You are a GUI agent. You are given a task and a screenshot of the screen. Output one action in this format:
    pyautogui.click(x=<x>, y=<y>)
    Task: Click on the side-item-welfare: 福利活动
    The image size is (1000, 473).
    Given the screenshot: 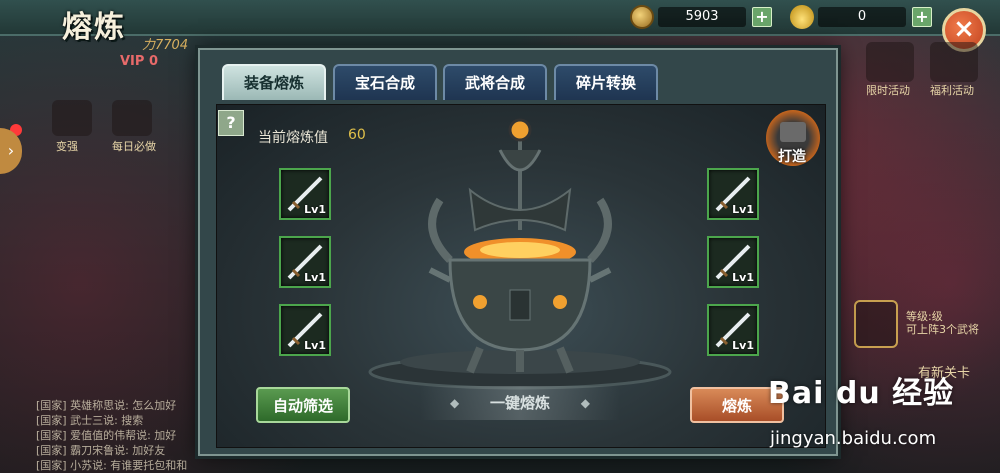 What is the action you would take?
    pyautogui.click(x=952, y=90)
    